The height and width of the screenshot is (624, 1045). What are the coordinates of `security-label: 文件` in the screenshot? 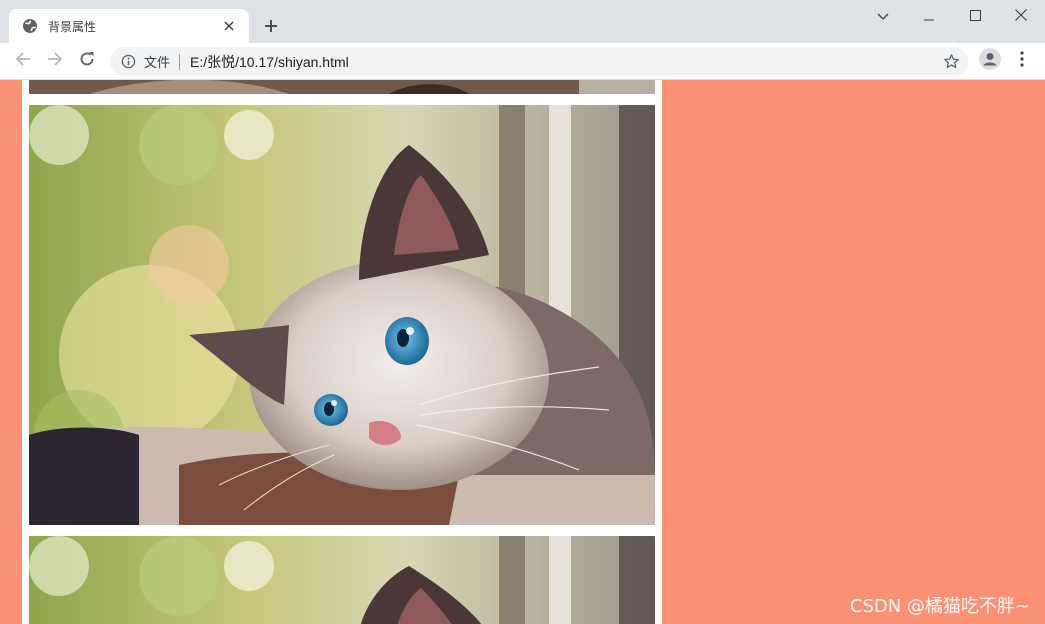 It's located at (157, 63).